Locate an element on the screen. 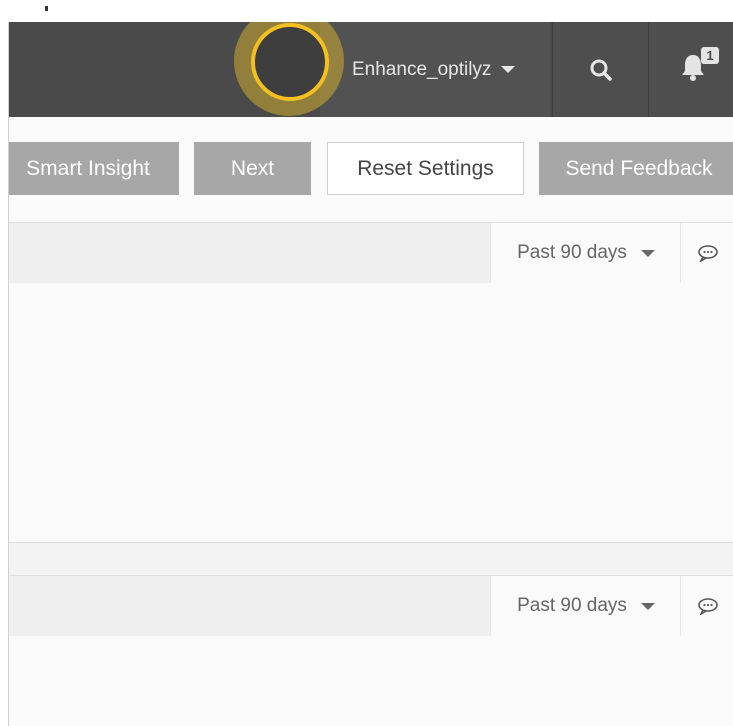 This screenshot has height=726, width=733. notifications-button: 1 is located at coordinates (690, 69).